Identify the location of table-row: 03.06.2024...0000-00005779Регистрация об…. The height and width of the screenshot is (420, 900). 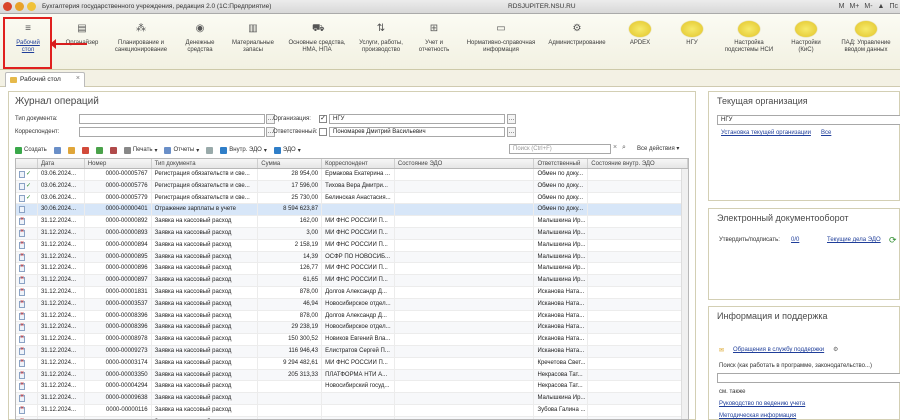
(352, 198).